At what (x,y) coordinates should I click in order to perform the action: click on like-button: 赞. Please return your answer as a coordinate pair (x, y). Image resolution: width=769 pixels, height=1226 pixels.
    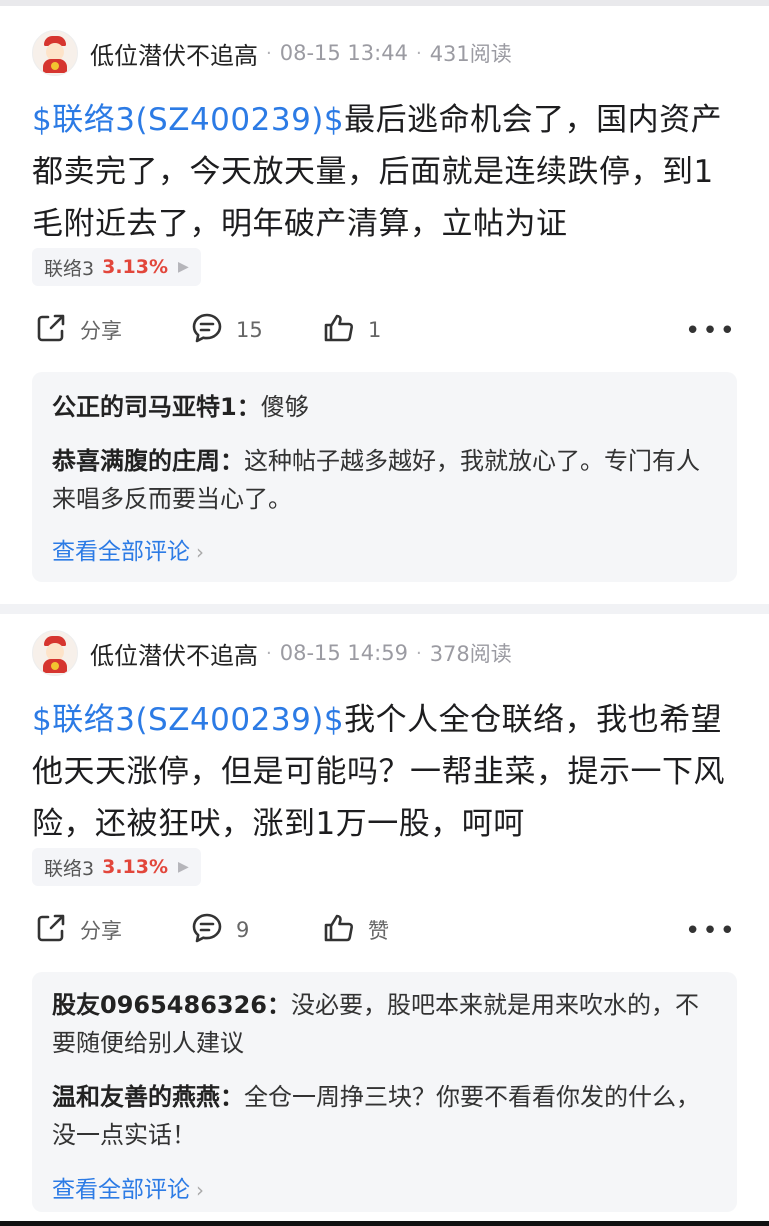
    Looking at the image, I should click on (355, 930).